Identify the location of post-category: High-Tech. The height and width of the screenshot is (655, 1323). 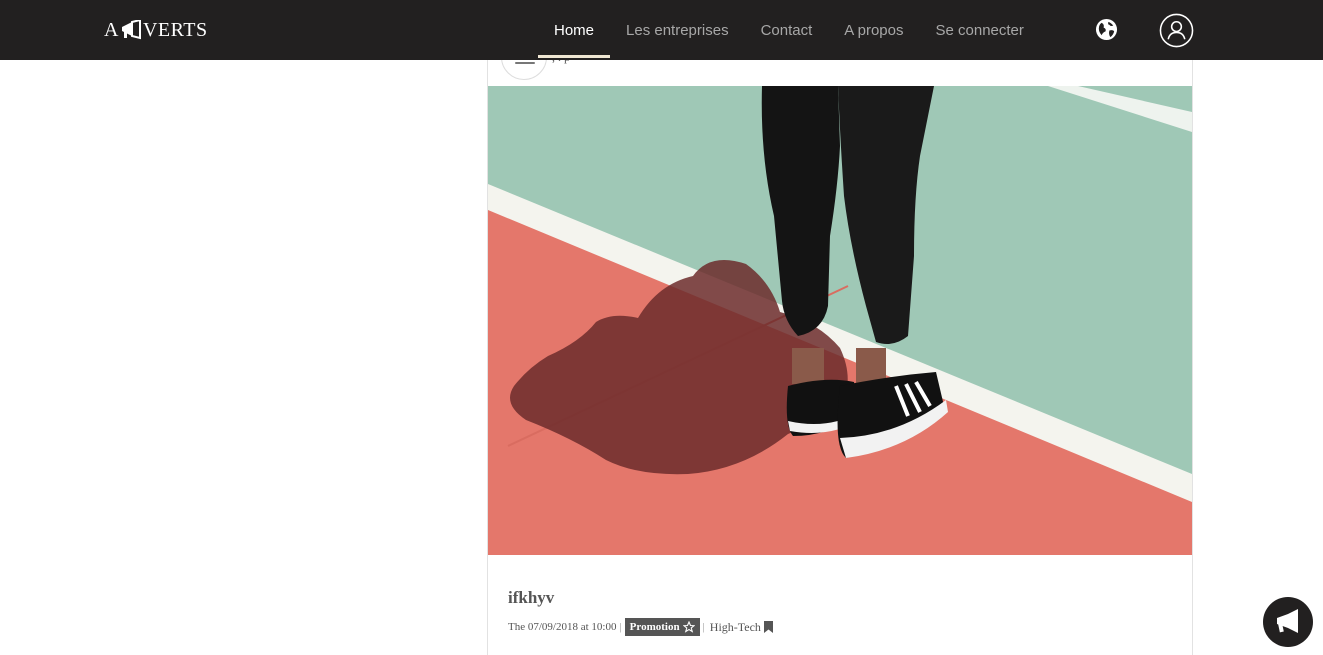
(741, 627).